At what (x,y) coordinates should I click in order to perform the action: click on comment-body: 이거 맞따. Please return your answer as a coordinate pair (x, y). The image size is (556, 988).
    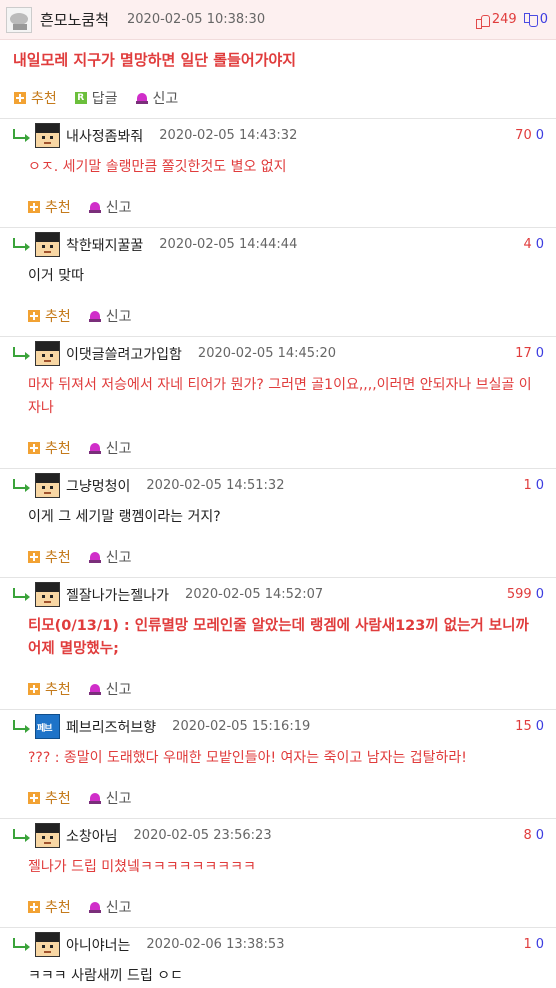
    Looking at the image, I should click on (56, 276).